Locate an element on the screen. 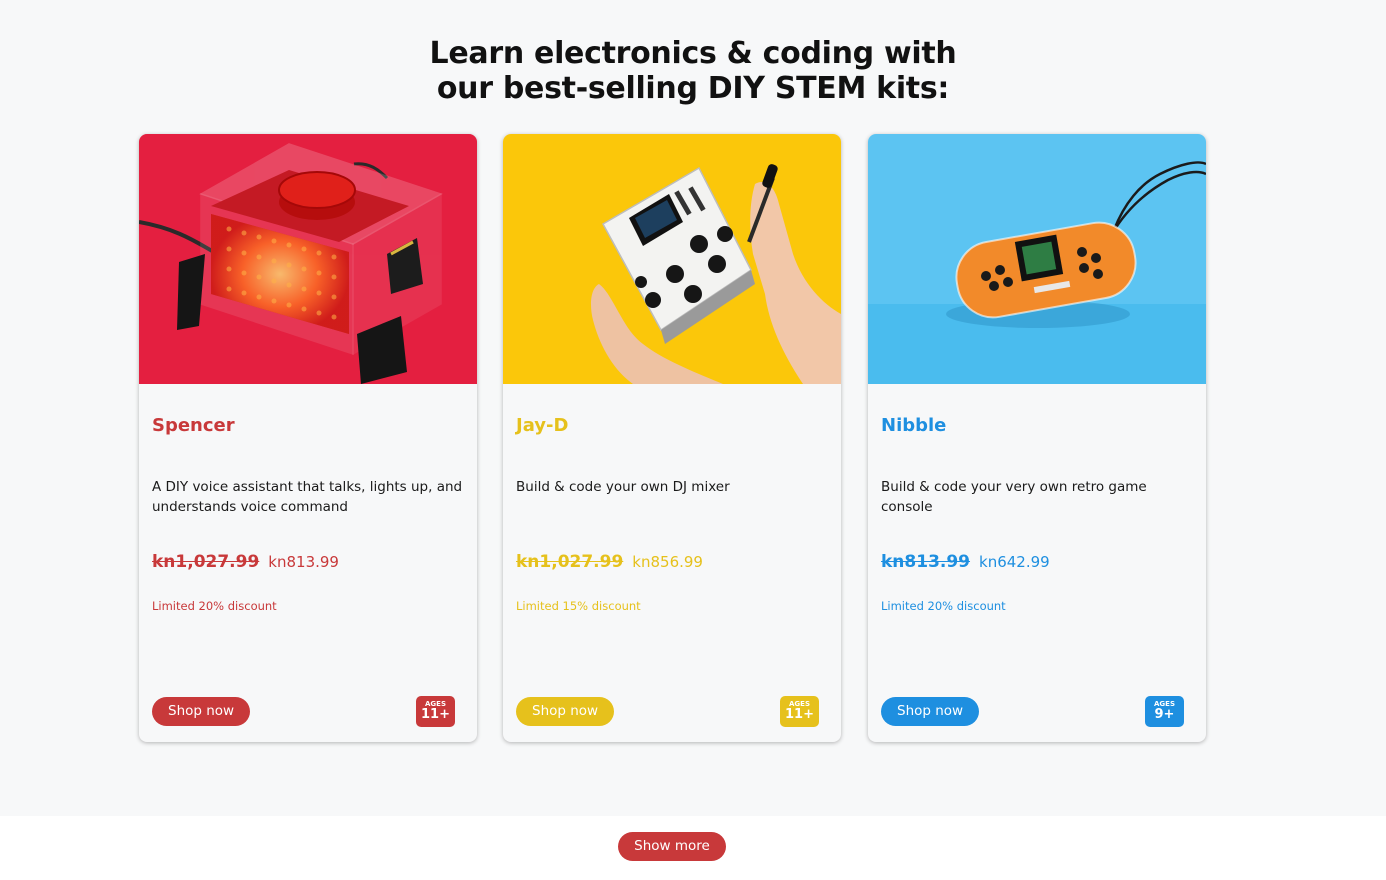 Image resolution: width=1386 pixels, height=880 pixels. old-price: kn813.99 is located at coordinates (926, 562).